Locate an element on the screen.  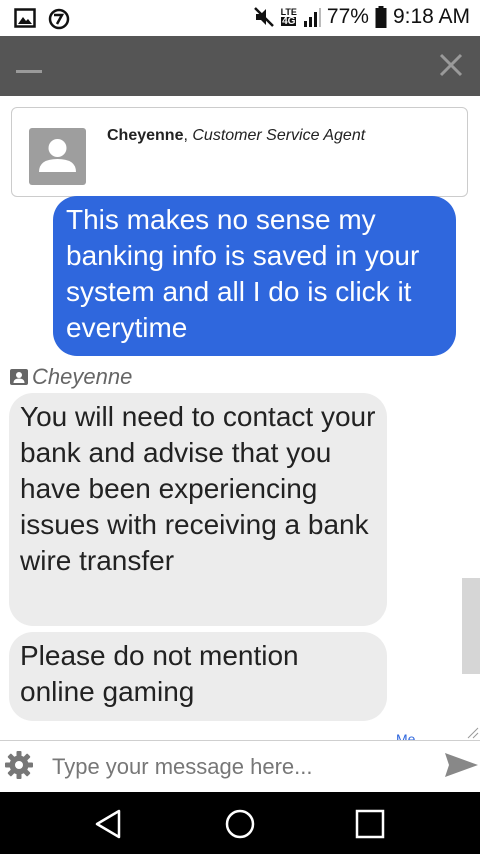
status-left-icons is located at coordinates (42, 19).